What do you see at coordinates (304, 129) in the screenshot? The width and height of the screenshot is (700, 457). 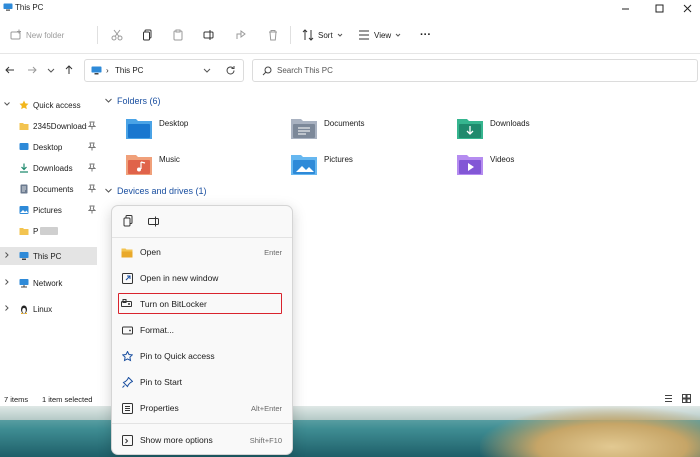 I see `documents-folder-icon` at bounding box center [304, 129].